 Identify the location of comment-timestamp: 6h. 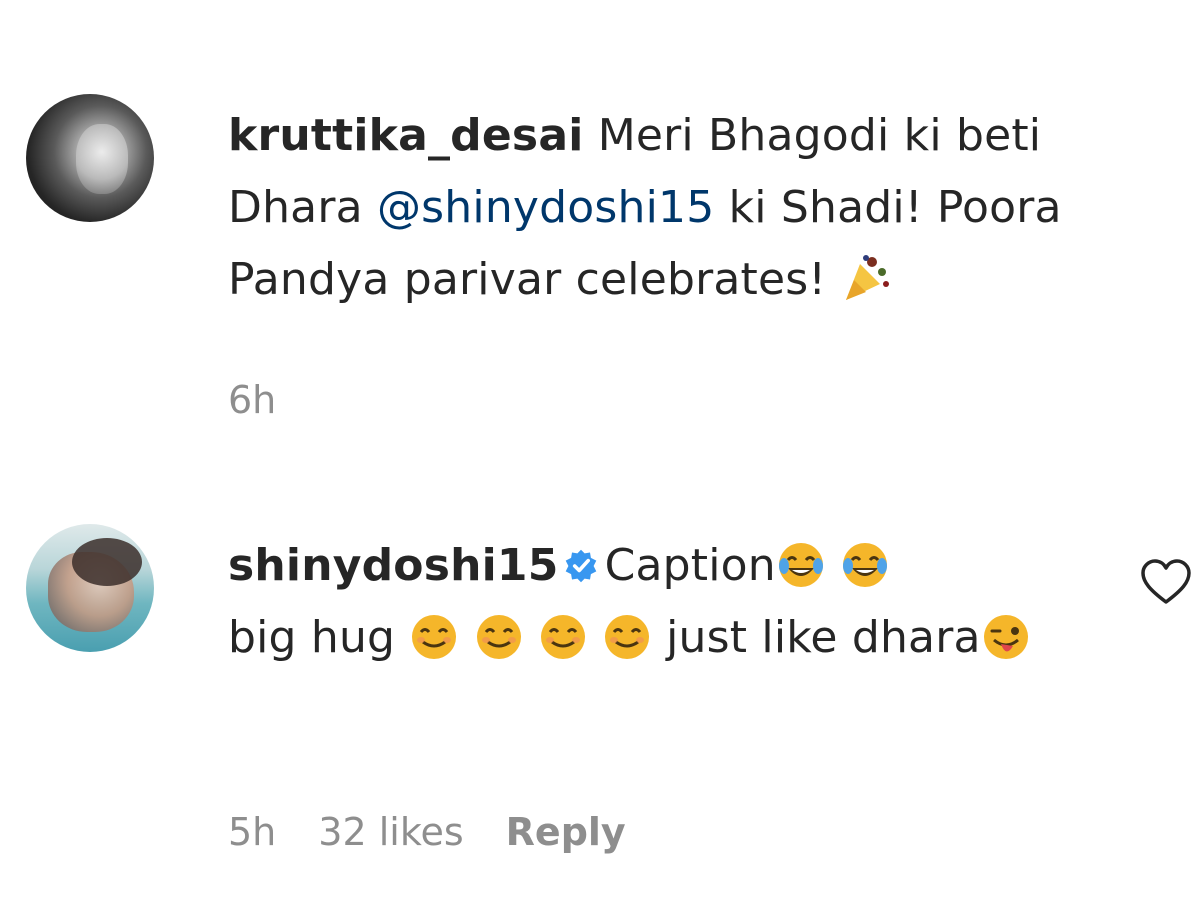
(252, 400).